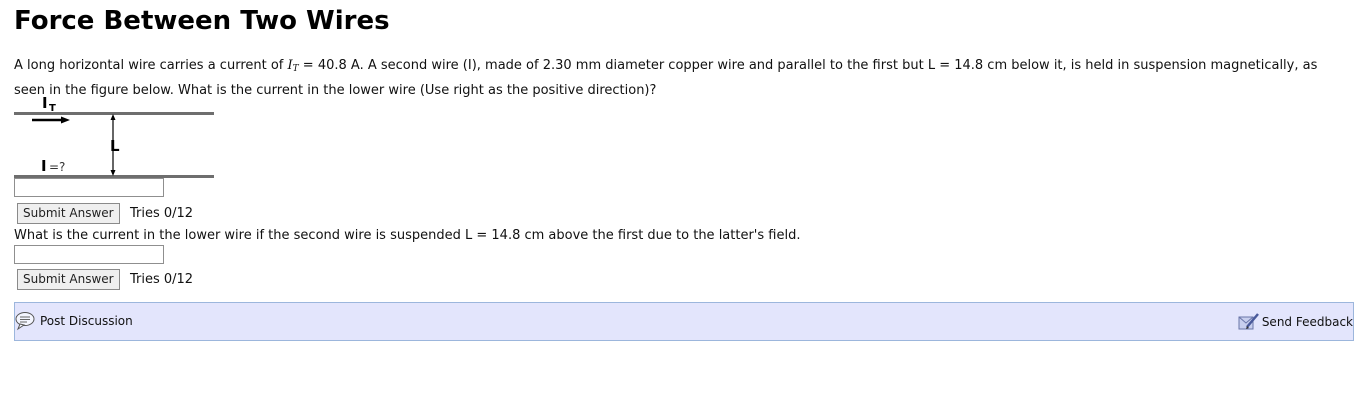 The image size is (1356, 418). Describe the element at coordinates (51, 120) in the screenshot. I see `current-arrow-icon` at that location.